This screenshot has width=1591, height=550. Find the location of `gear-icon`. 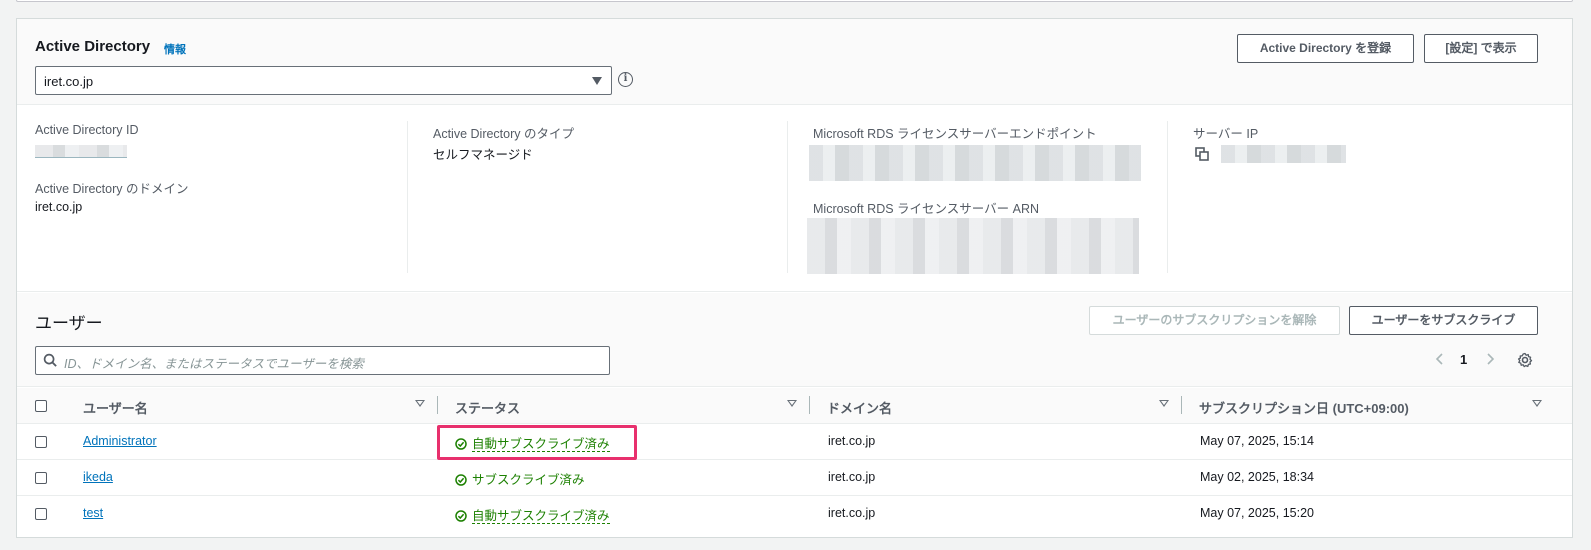

gear-icon is located at coordinates (1525, 360).